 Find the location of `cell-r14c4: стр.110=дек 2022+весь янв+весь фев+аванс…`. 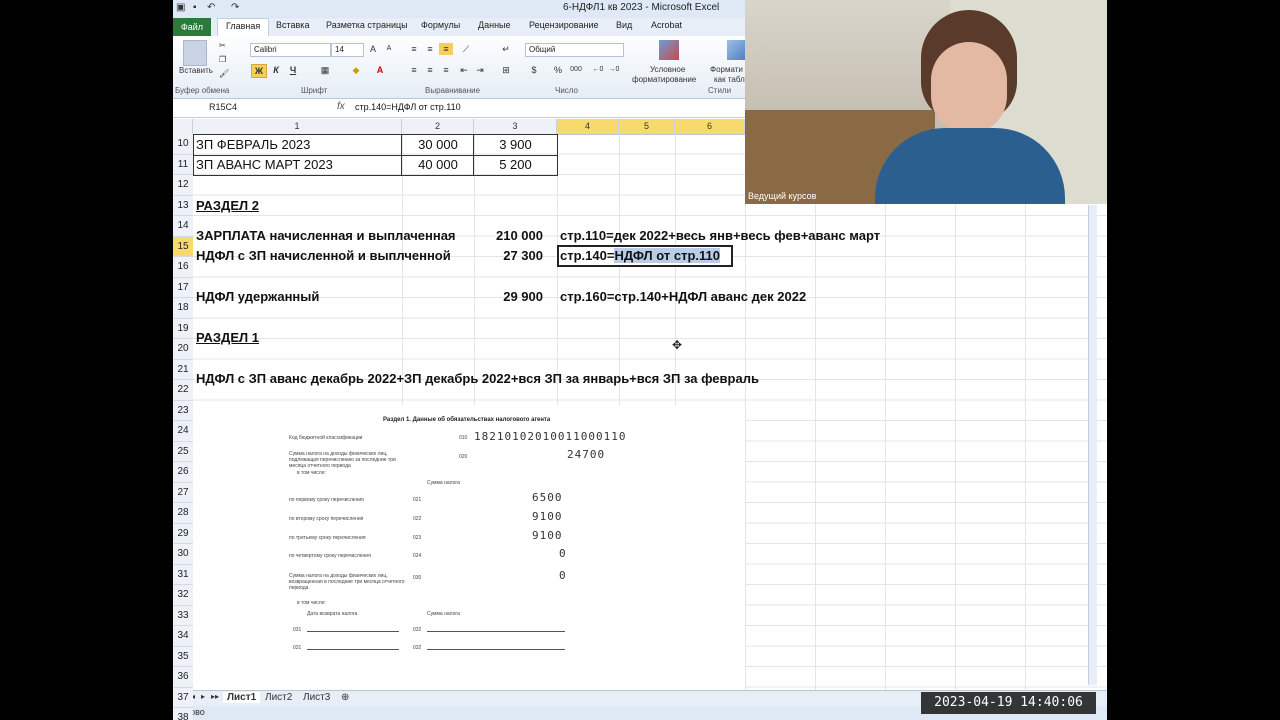

cell-r14c4: стр.110=дек 2022+весь янв+весь фев+аванс… is located at coordinates (720, 236).